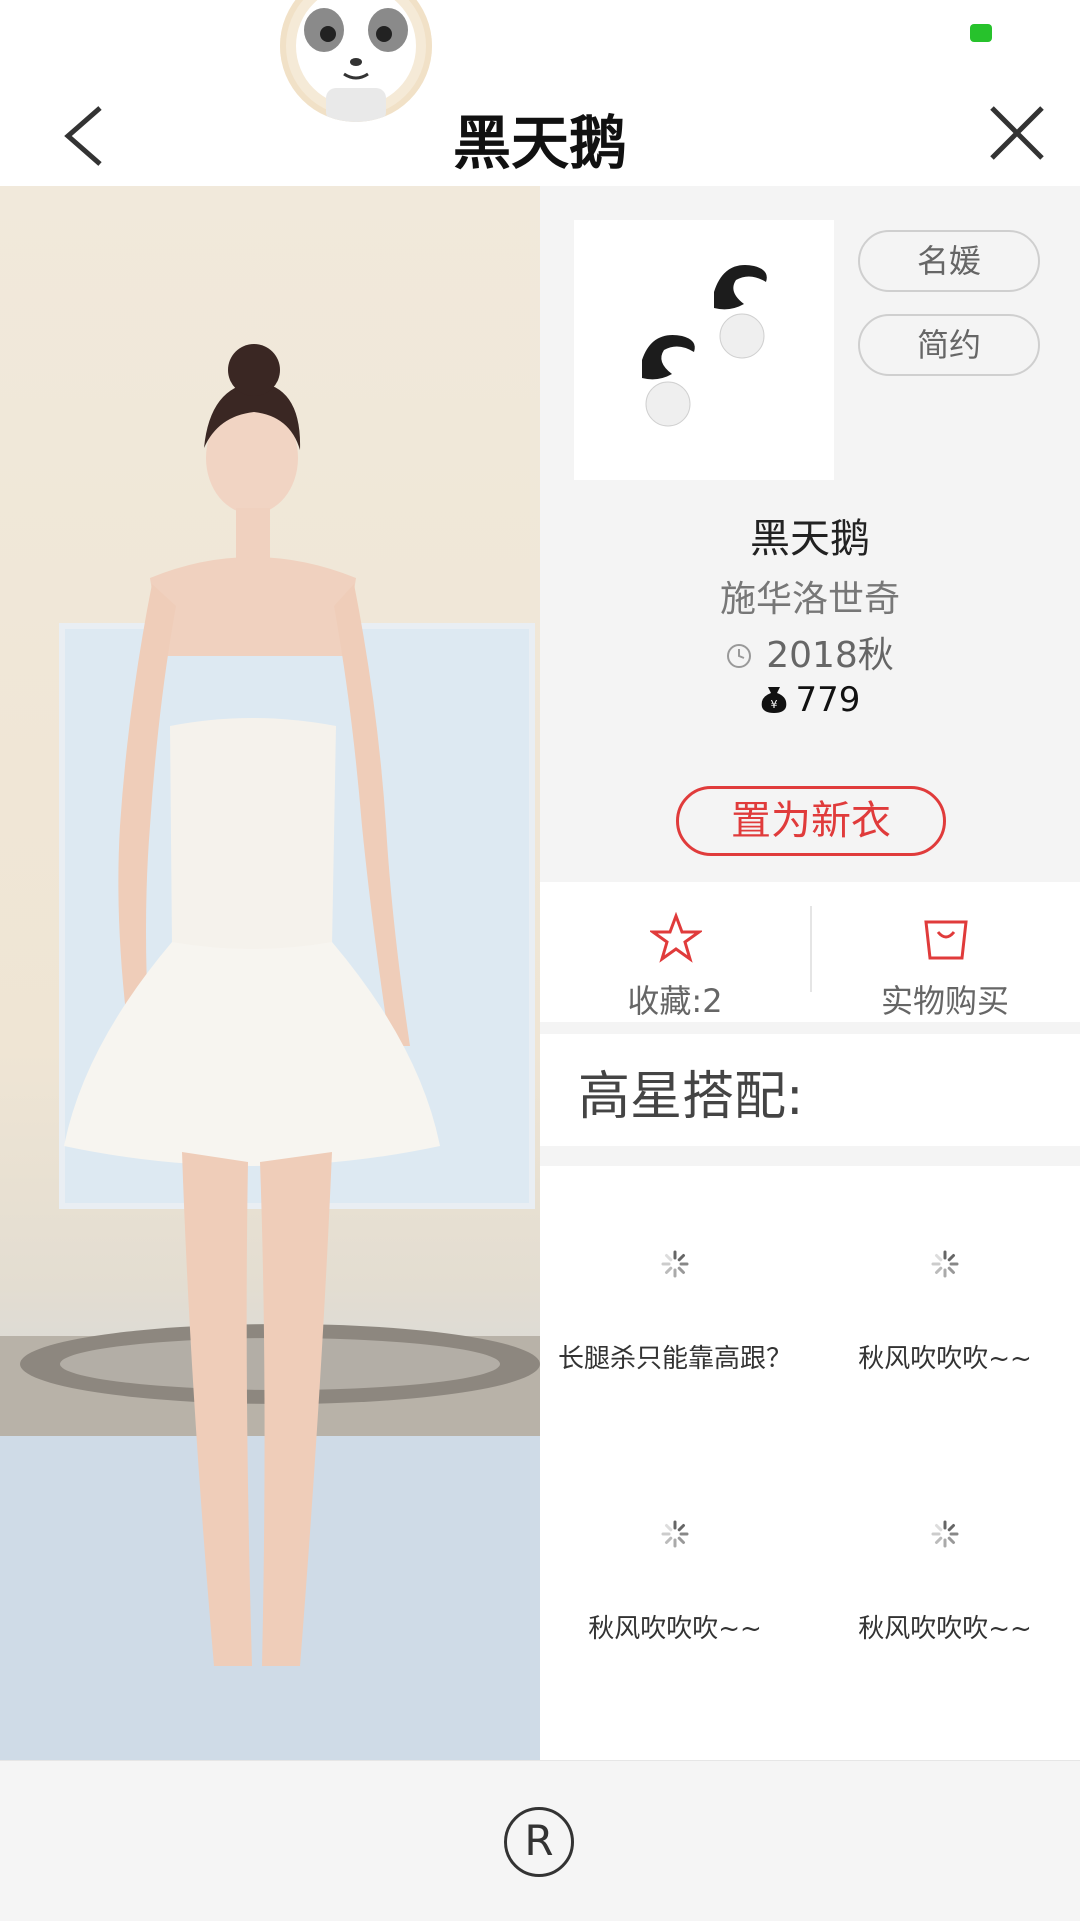  I want to click on page-title: 黑天鹅, so click(539, 143).